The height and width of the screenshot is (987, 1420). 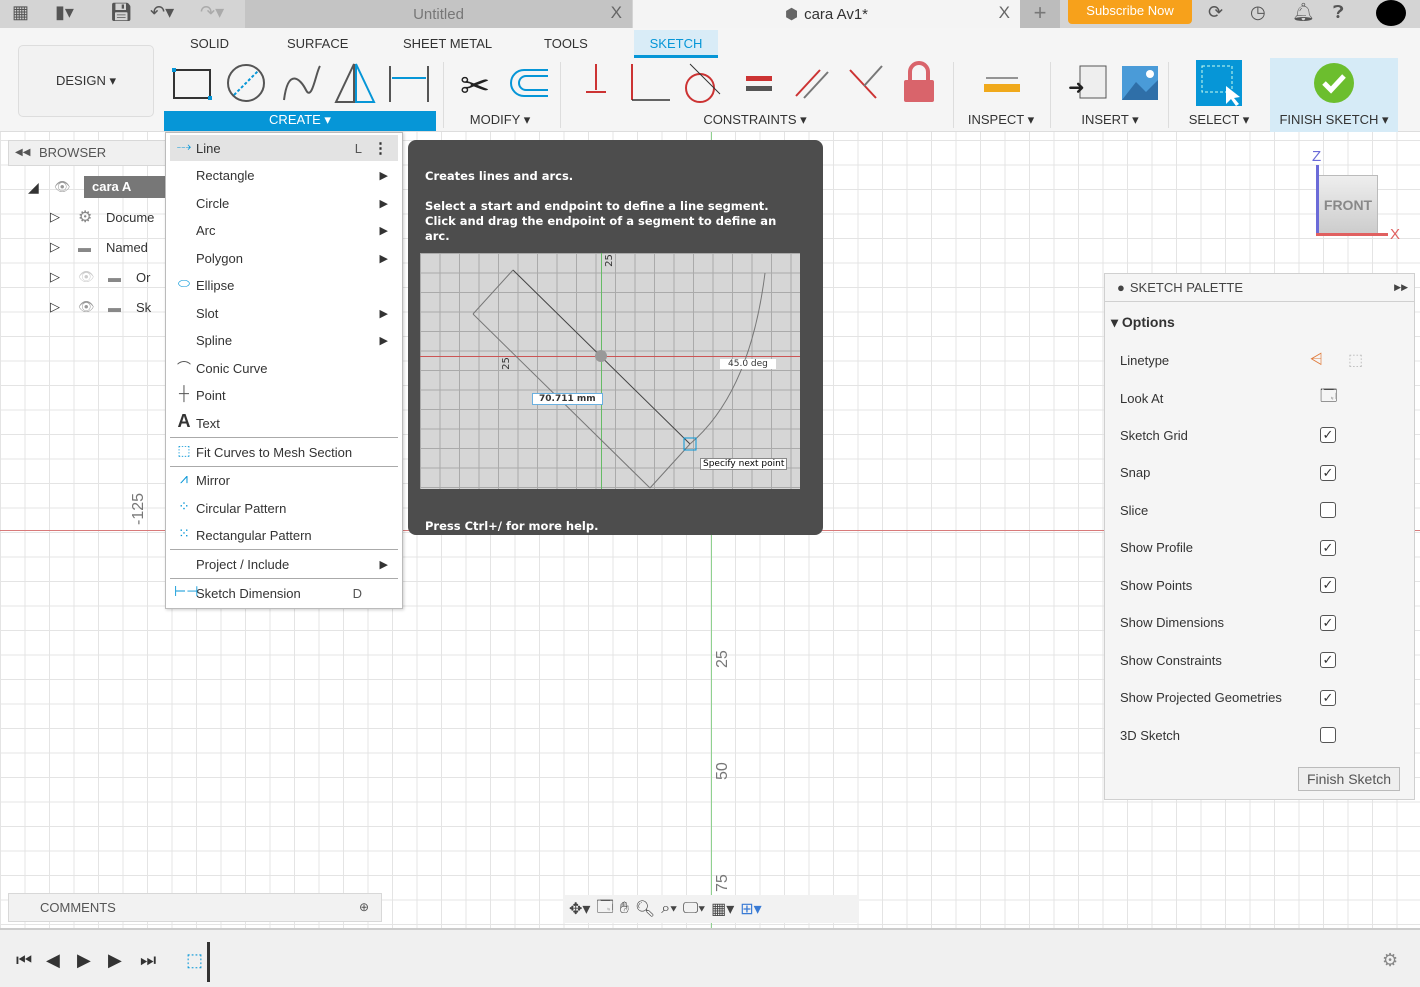 I want to click on new-tab-button: +, so click(x=1040, y=14).